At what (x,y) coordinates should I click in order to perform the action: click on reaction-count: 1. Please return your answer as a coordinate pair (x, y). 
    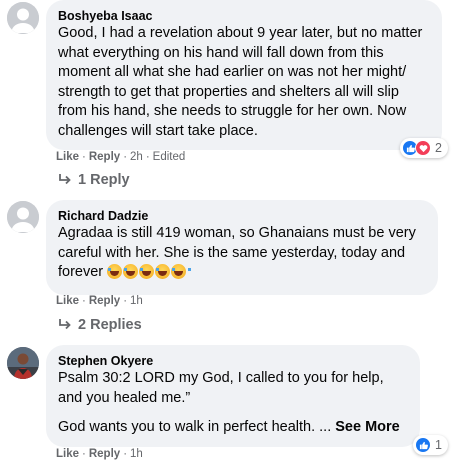
    Looking at the image, I should click on (438, 445).